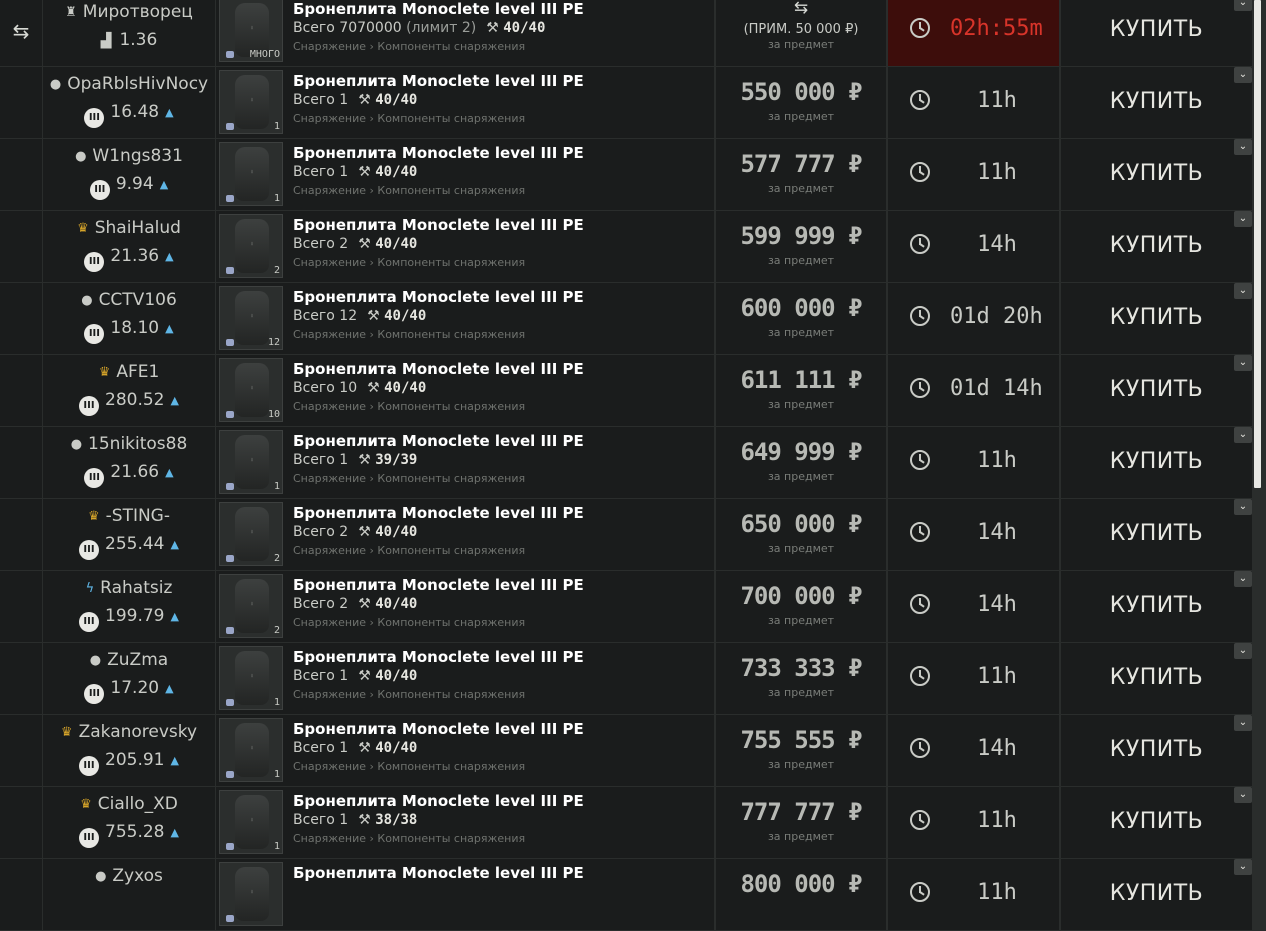  Describe the element at coordinates (129, 732) in the screenshot. I see `seller-name: ♛ Zakanorevsky` at that location.